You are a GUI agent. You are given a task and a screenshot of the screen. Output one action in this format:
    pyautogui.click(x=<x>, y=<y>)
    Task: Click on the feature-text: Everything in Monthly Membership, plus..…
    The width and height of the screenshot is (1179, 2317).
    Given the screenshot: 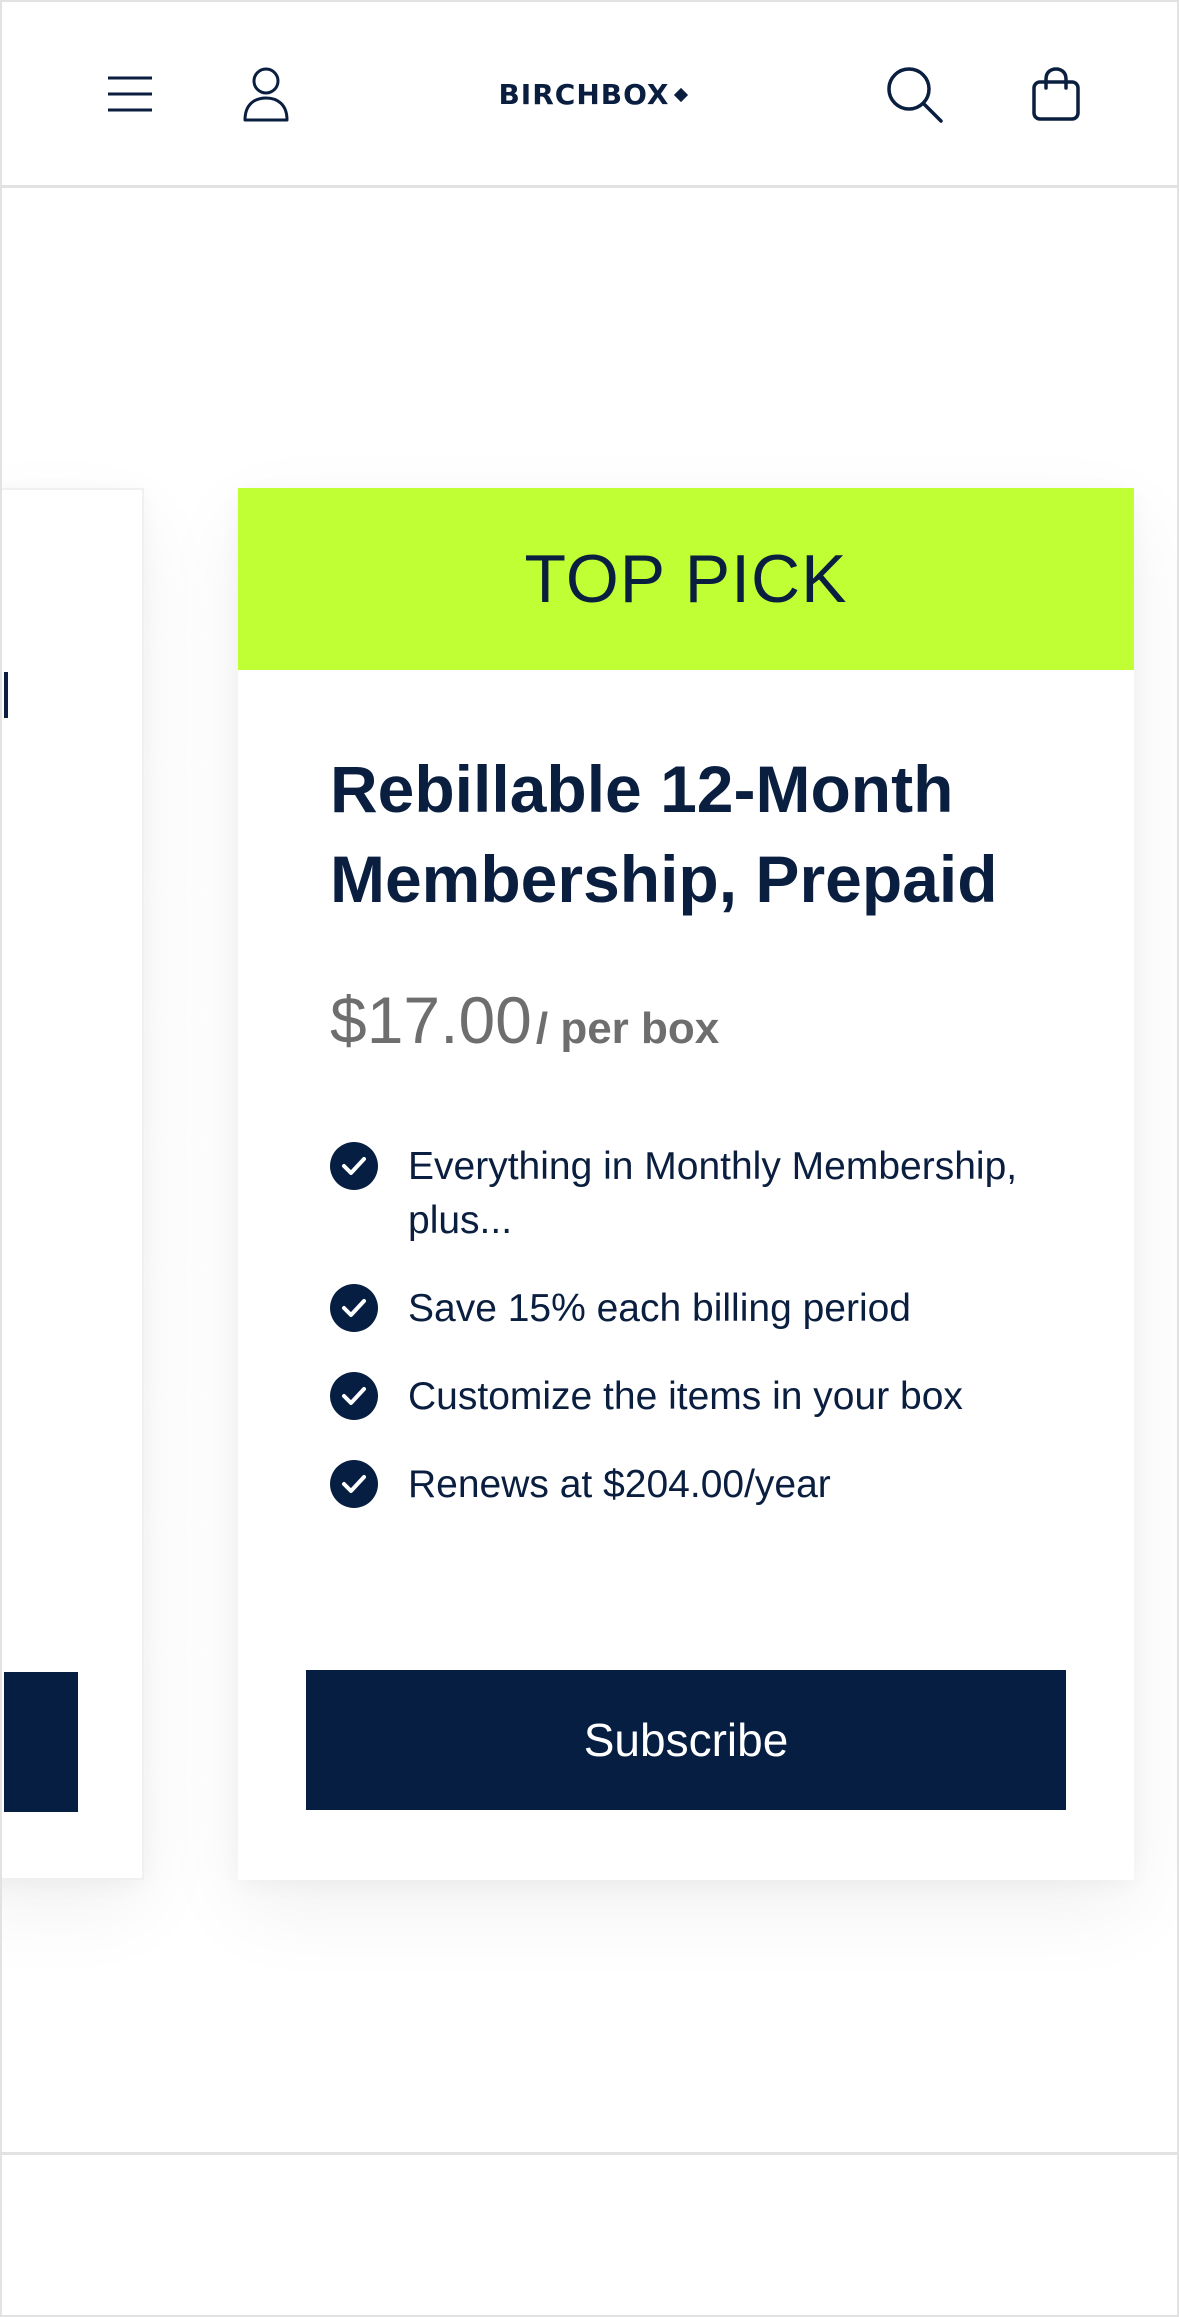 What is the action you would take?
    pyautogui.click(x=713, y=1193)
    